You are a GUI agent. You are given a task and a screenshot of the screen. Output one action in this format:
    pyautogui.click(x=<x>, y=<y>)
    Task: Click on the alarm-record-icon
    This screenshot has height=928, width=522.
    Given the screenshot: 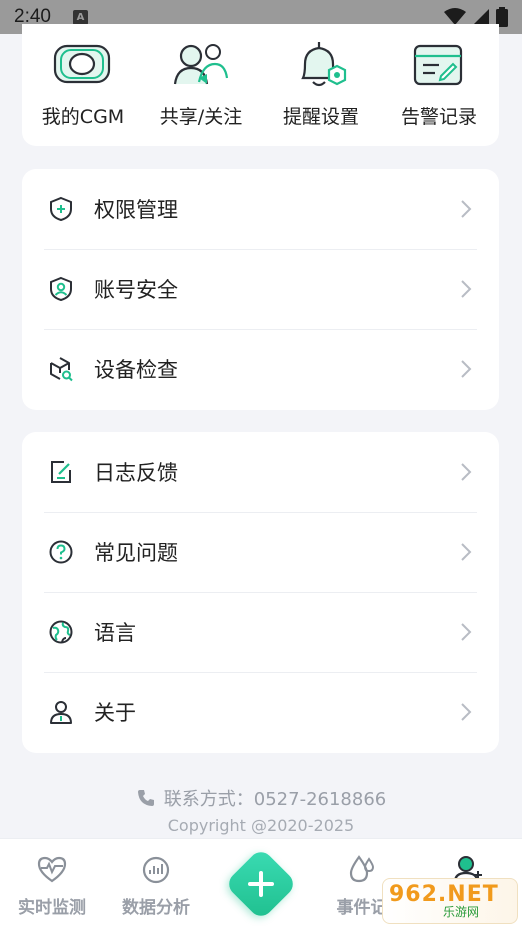 What is the action you would take?
    pyautogui.click(x=438, y=65)
    